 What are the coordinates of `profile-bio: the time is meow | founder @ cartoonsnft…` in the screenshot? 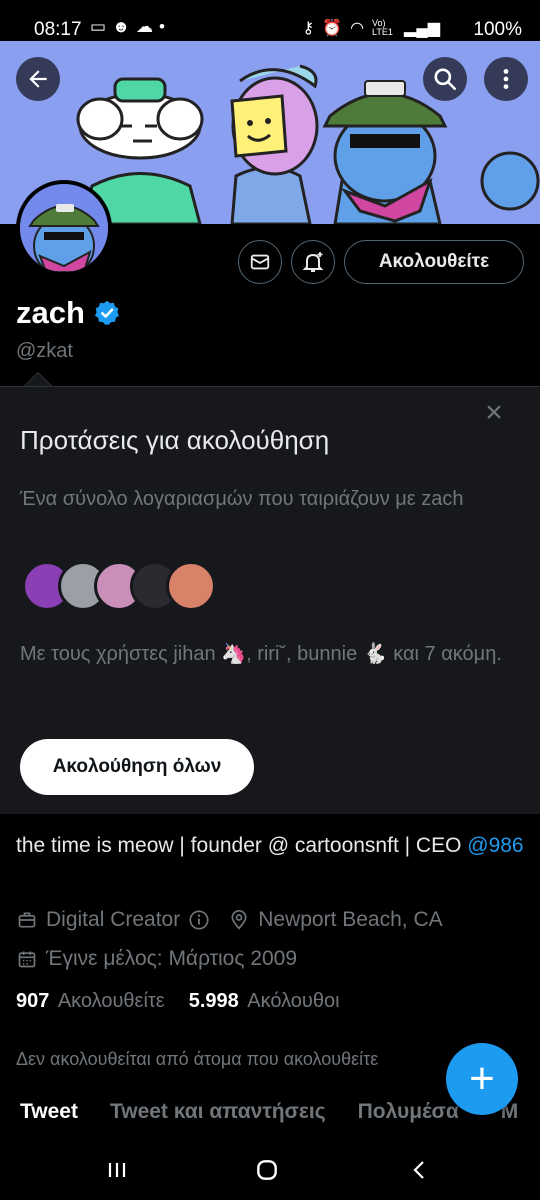 It's located at (271, 845).